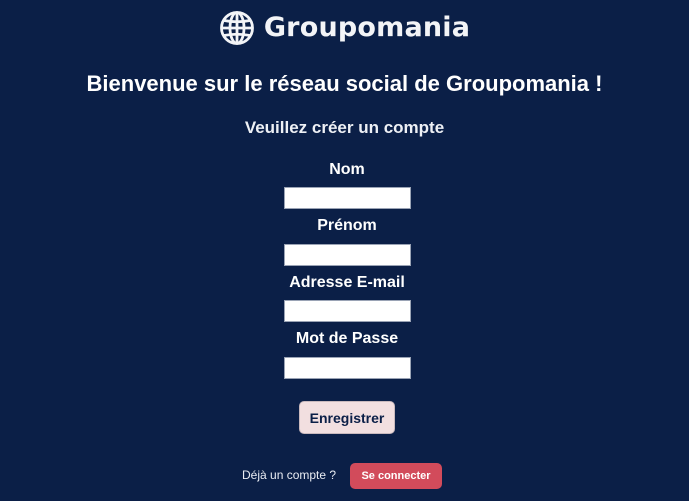  I want to click on last-name-input, so click(347, 198).